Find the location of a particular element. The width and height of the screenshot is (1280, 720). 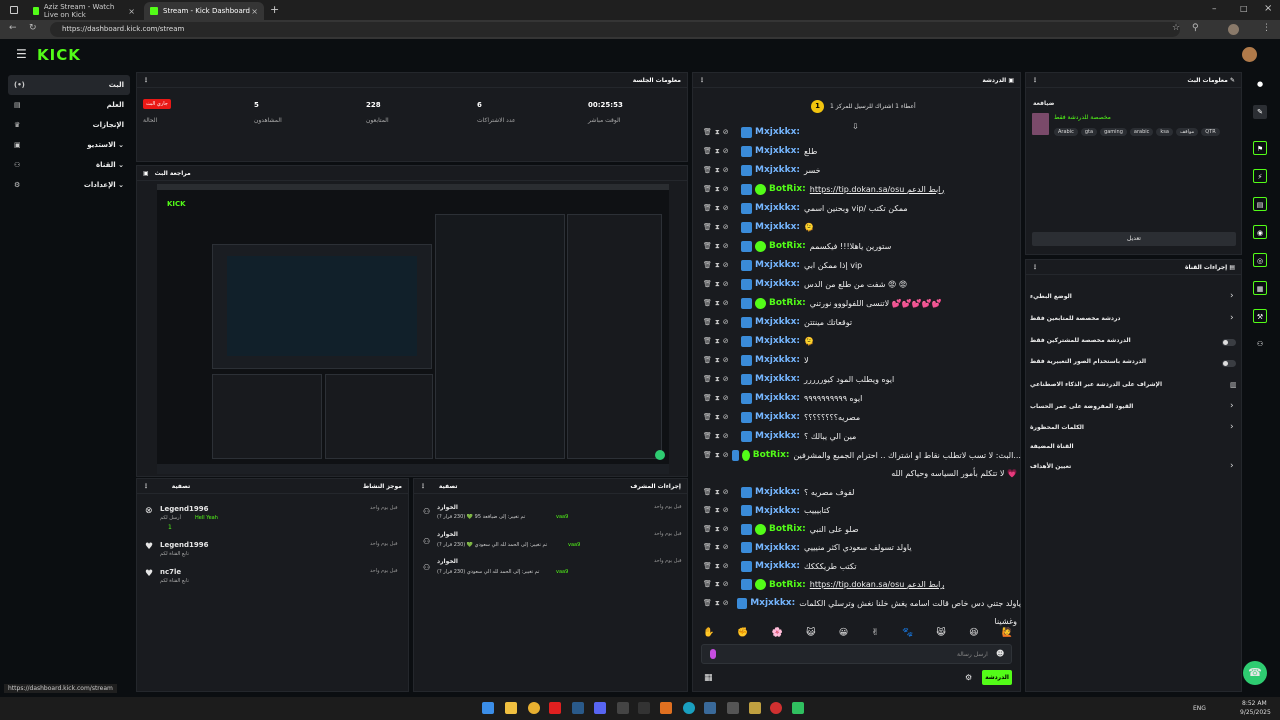

chrome-icon is located at coordinates (534, 708).